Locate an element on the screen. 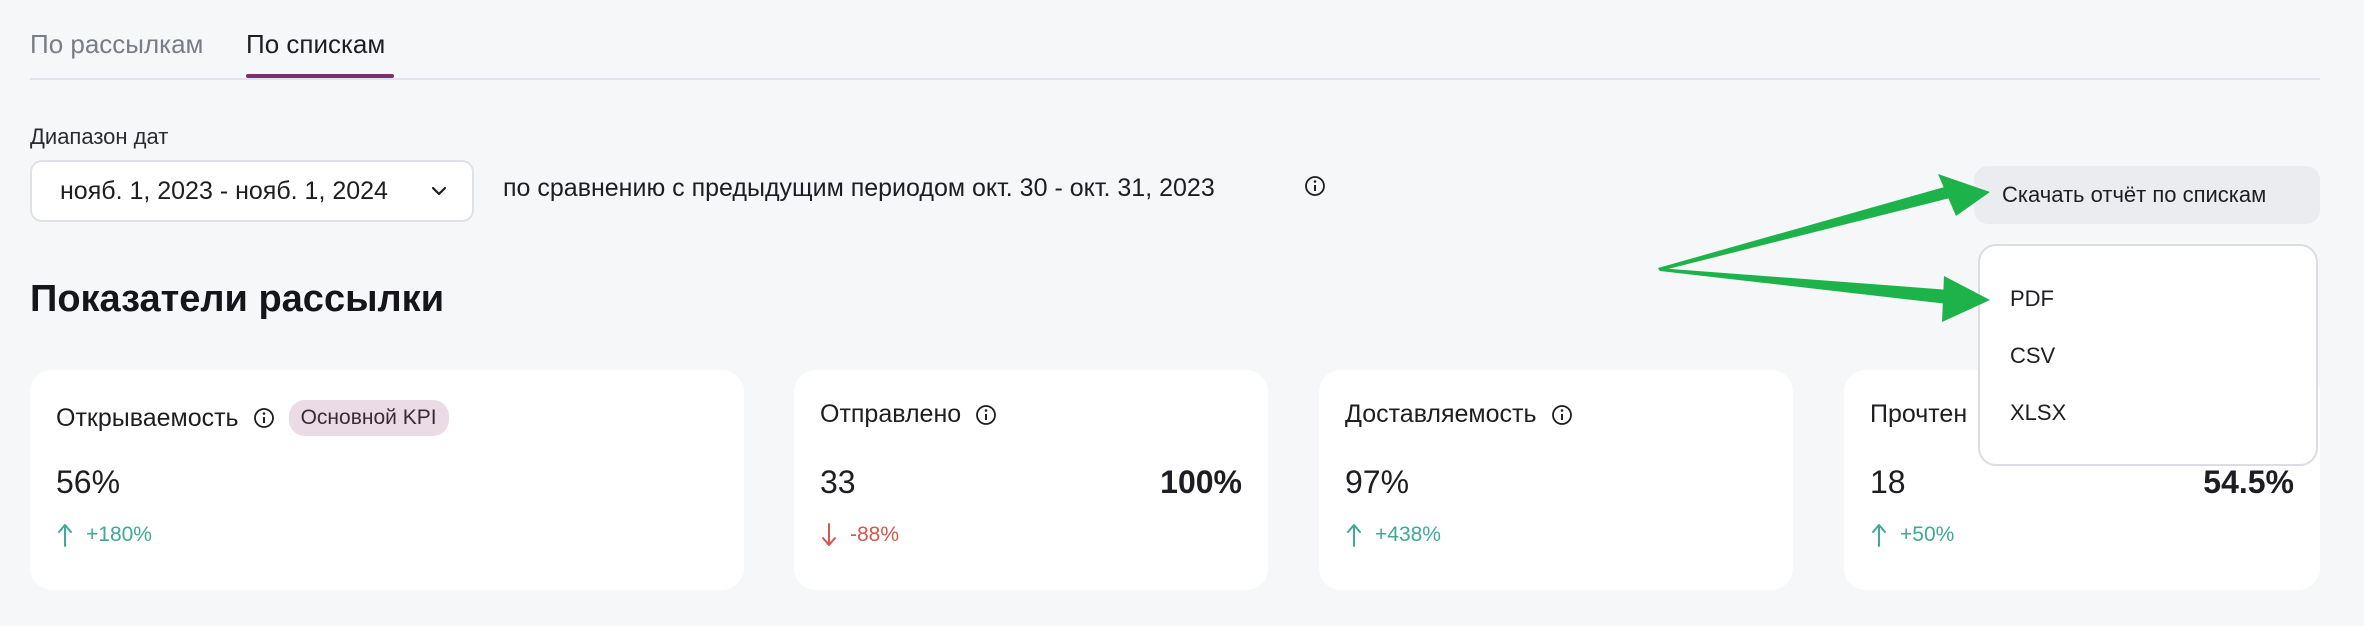  metric-delta: +50% is located at coordinates (1912, 535).